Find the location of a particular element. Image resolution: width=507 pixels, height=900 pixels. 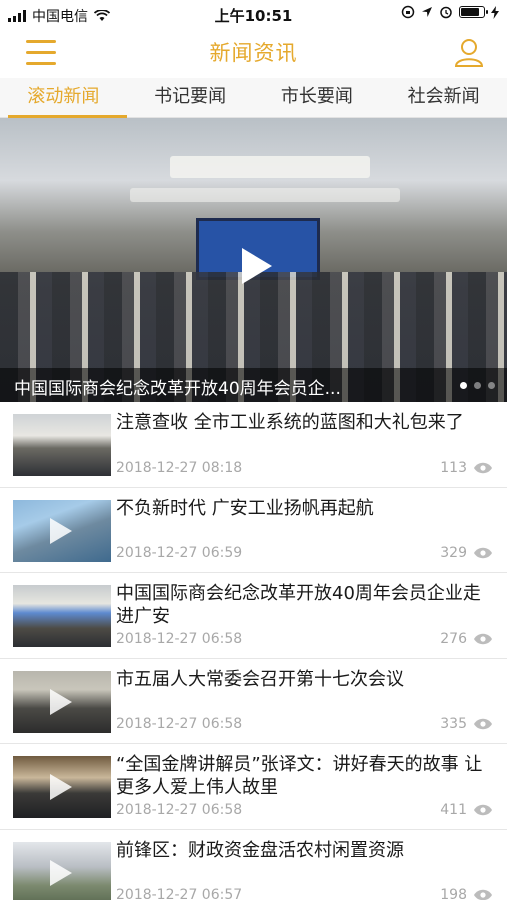

news-date: 2018-12-27 06:57 is located at coordinates (179, 893).